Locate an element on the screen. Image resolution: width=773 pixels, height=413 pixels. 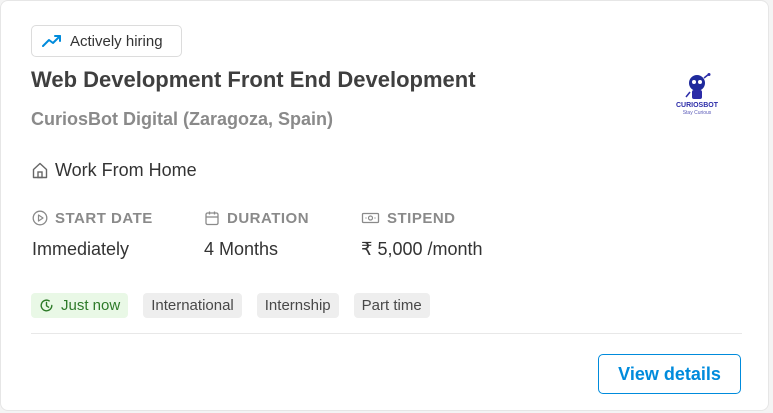
posted-time-tag: Just now is located at coordinates (80, 305).